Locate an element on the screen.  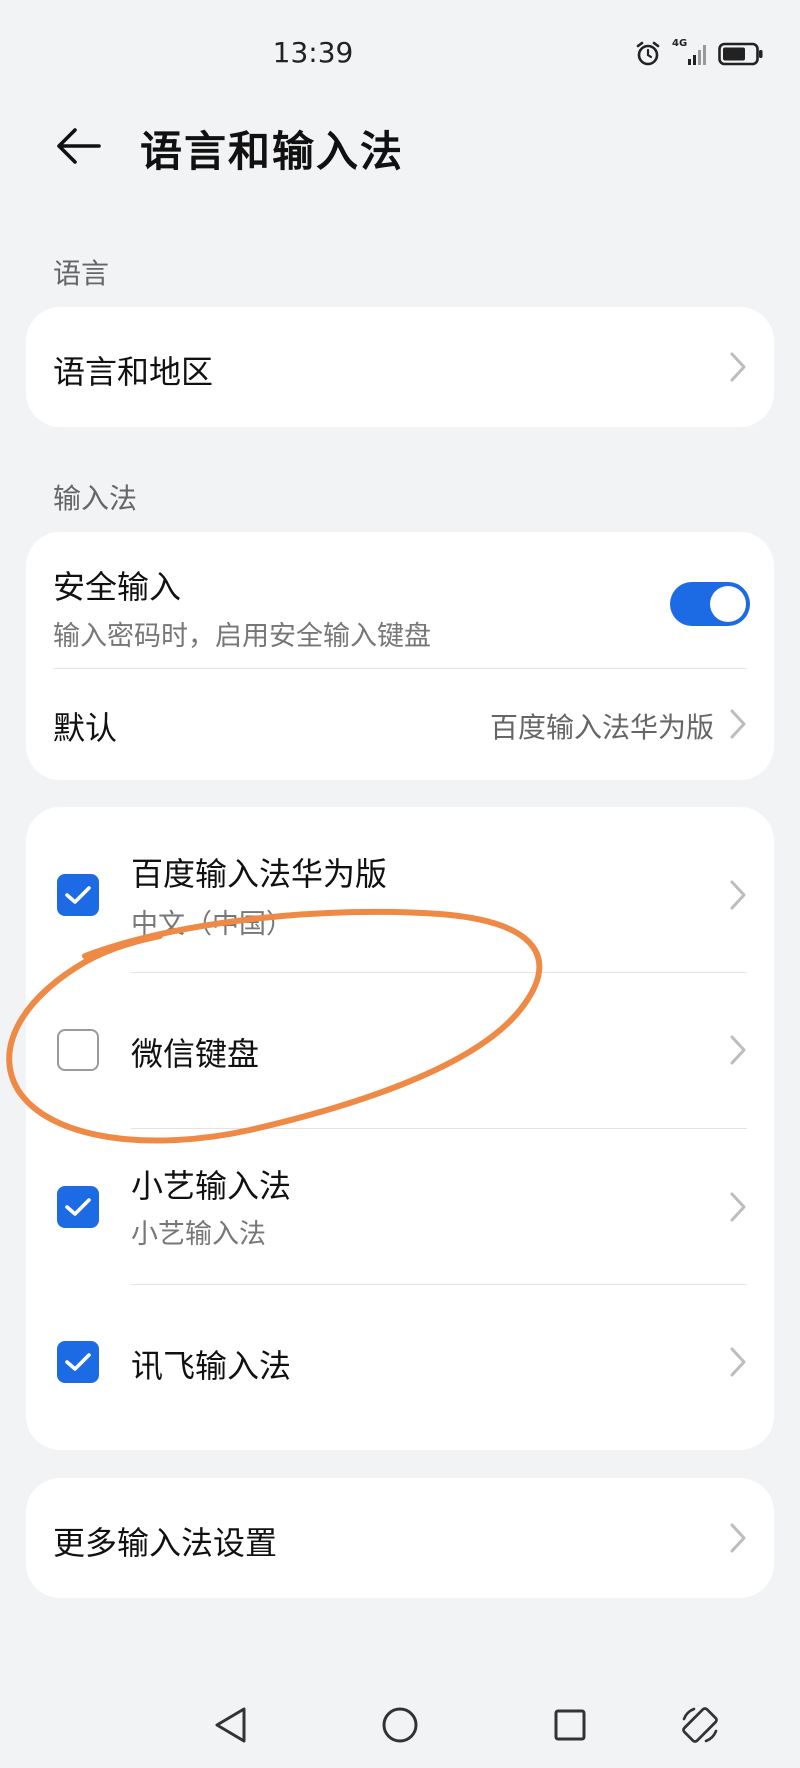
secure-input-description: 输入密码时，启用安全输入键盘 is located at coordinates (242, 636).